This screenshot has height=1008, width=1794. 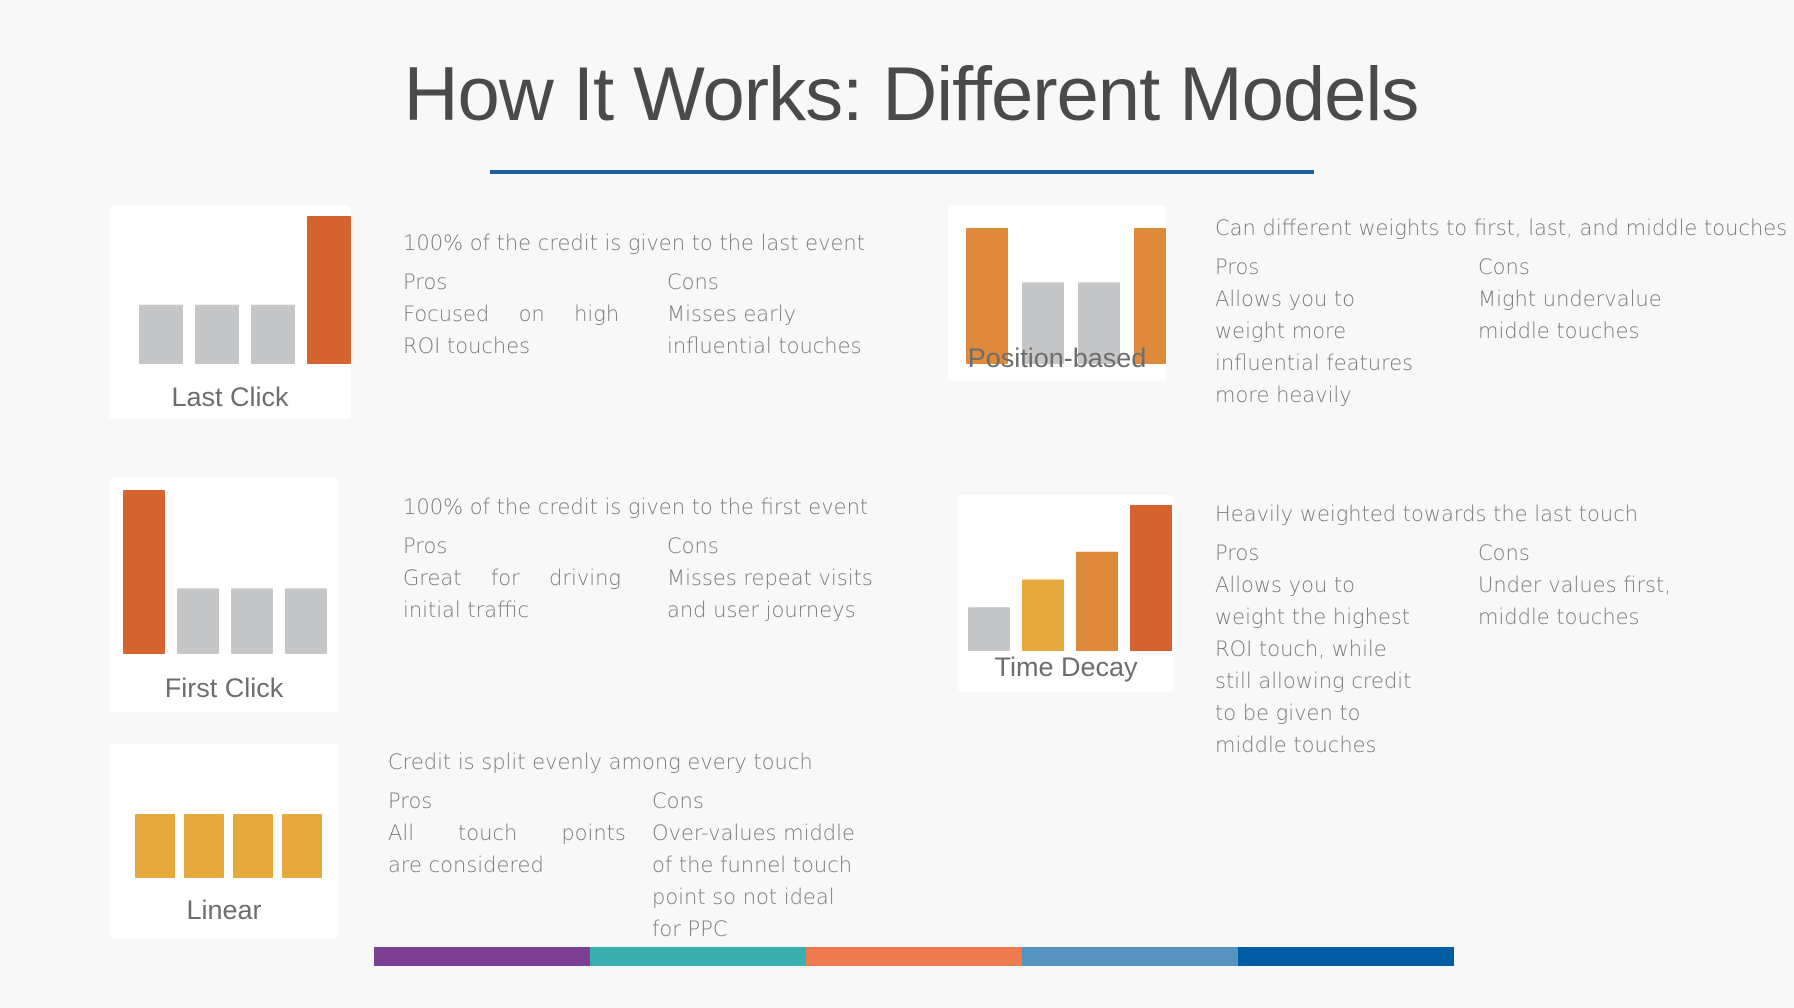 I want to click on pros-line: Focused on high, so click(x=511, y=314).